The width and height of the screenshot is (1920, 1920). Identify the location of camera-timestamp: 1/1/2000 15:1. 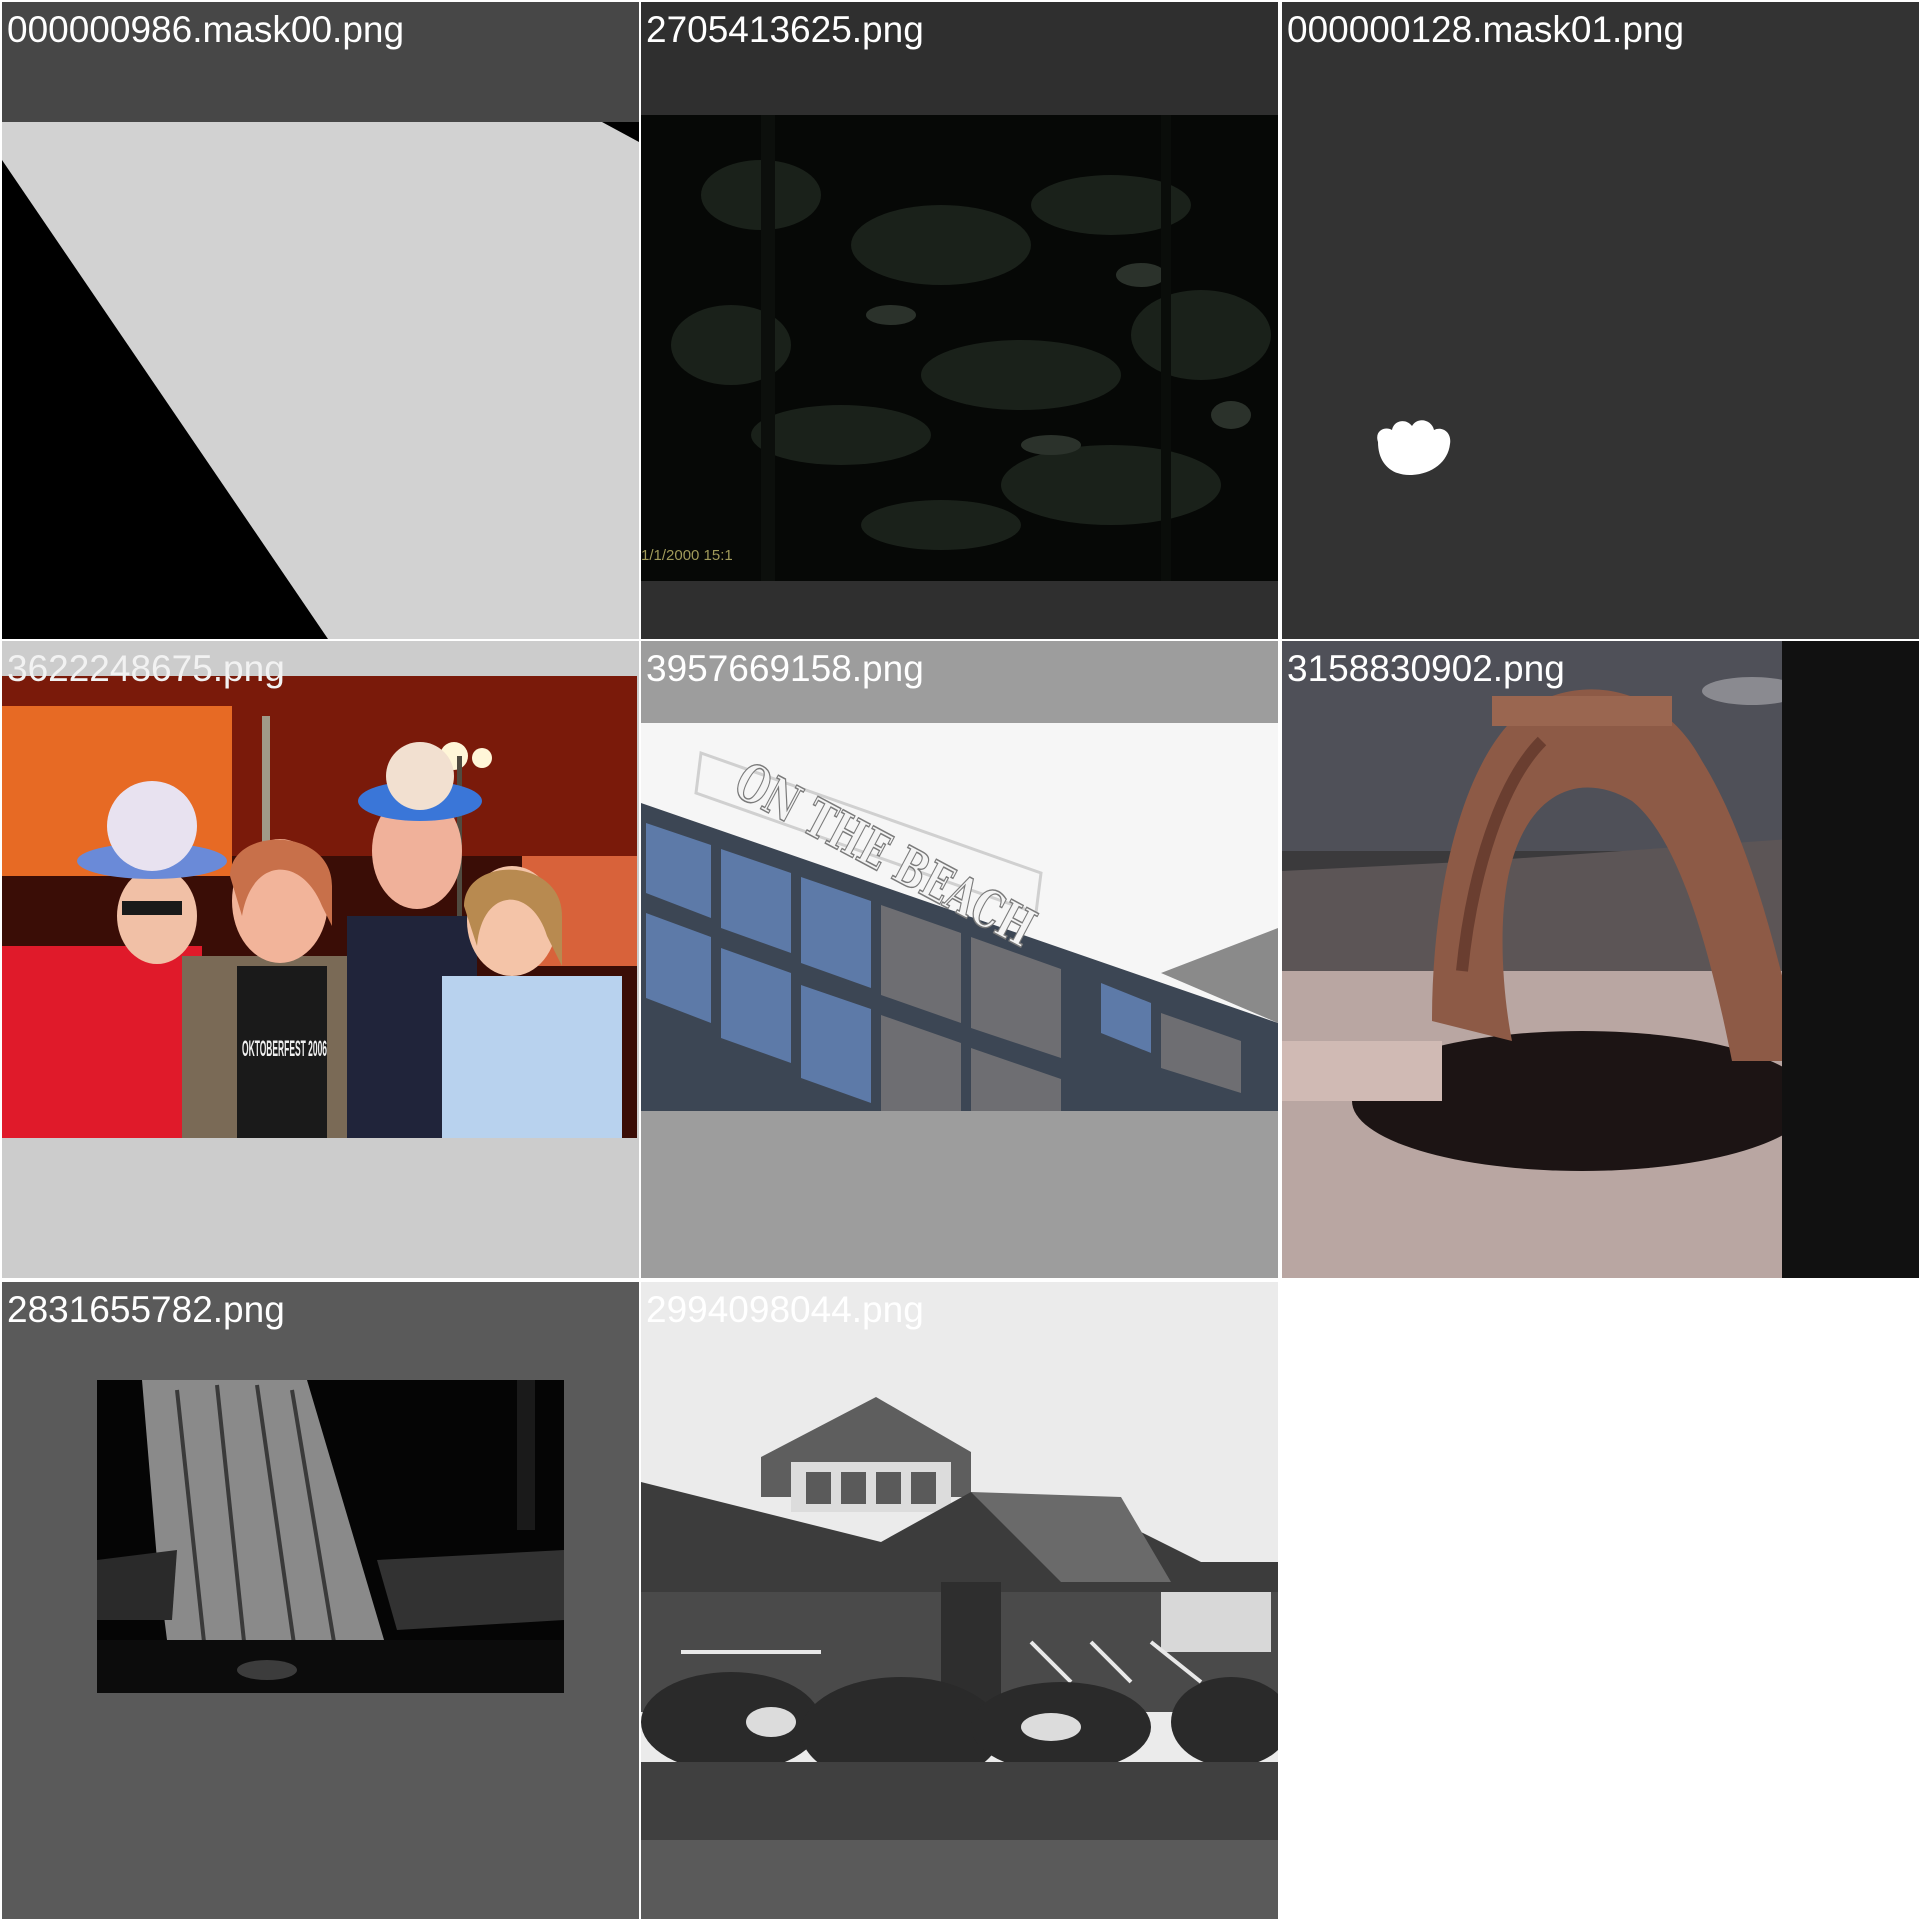
(687, 555).